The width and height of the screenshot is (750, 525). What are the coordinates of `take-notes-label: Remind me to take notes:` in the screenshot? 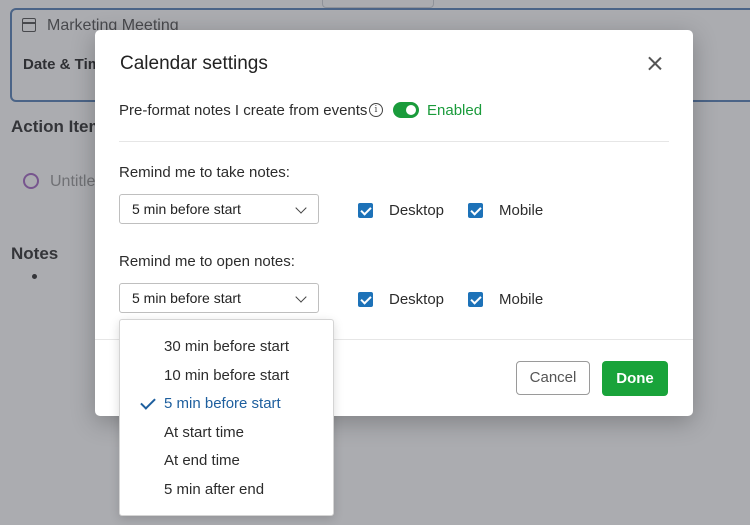 It's located at (204, 172).